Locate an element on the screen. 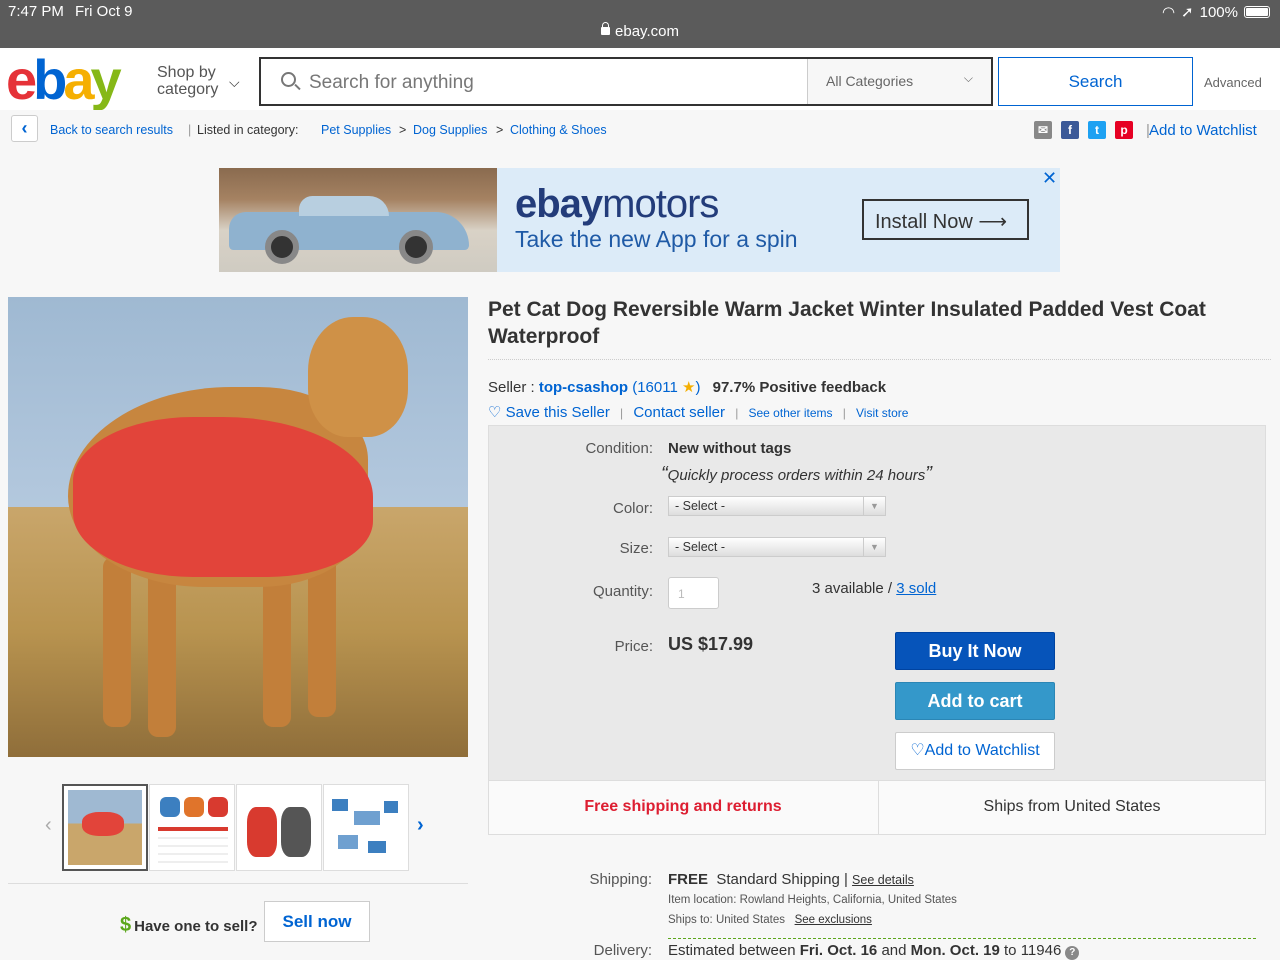 The image size is (1280, 960). add-to-watchlist-link: Add to Watchlist is located at coordinates (1203, 130).